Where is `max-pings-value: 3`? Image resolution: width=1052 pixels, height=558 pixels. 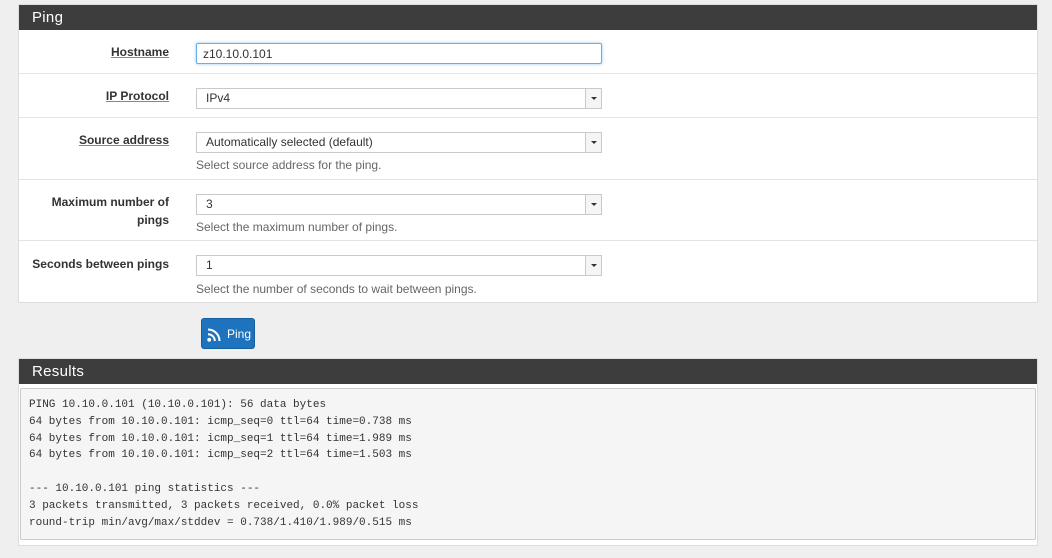
max-pings-value: 3 is located at coordinates (209, 204).